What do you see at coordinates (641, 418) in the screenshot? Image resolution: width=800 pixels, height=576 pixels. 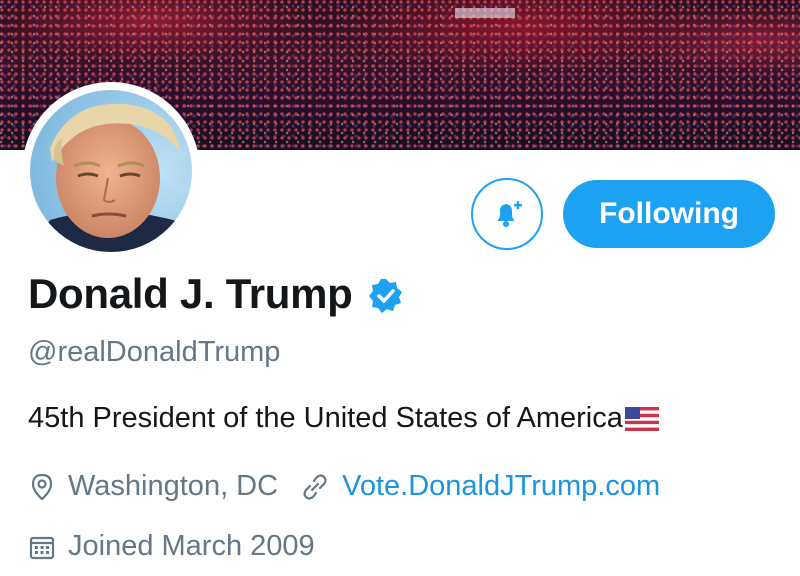 I see `us-flag-icon` at bounding box center [641, 418].